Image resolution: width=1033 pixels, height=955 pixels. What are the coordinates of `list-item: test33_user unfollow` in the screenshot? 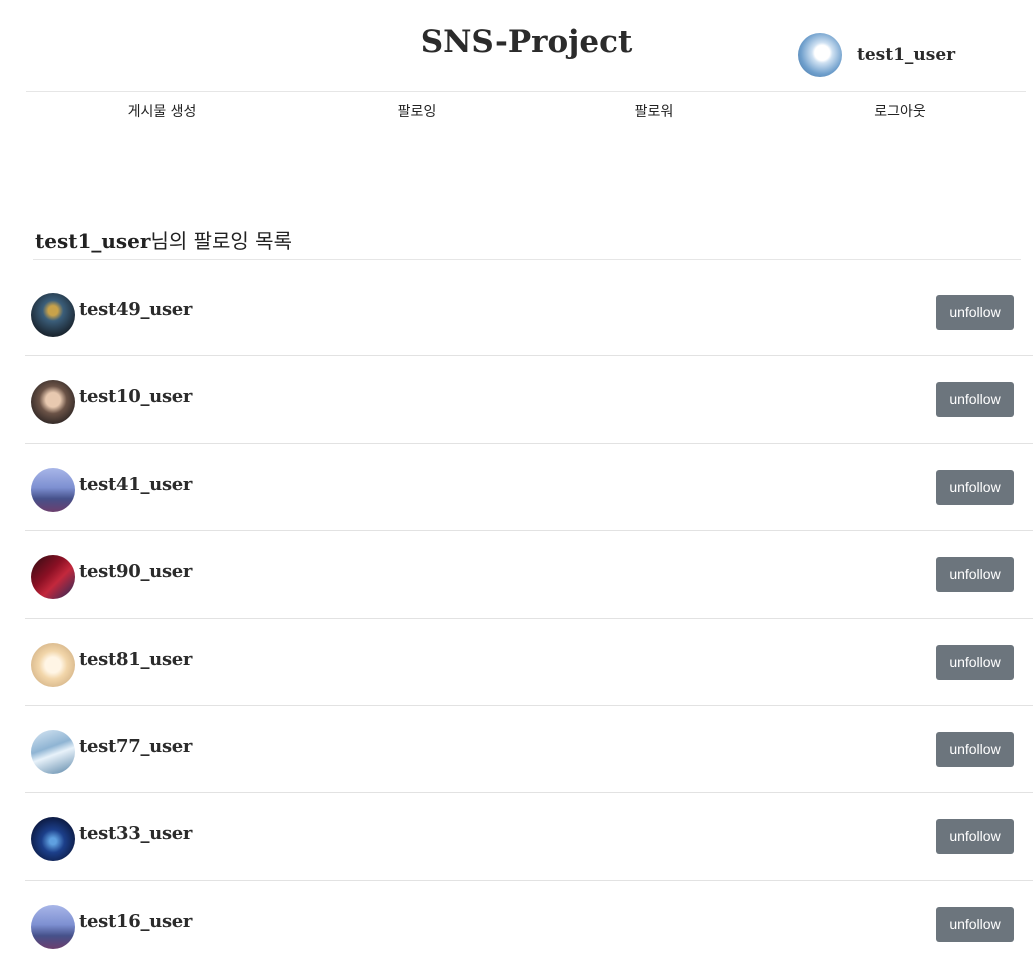 It's located at (529, 837).